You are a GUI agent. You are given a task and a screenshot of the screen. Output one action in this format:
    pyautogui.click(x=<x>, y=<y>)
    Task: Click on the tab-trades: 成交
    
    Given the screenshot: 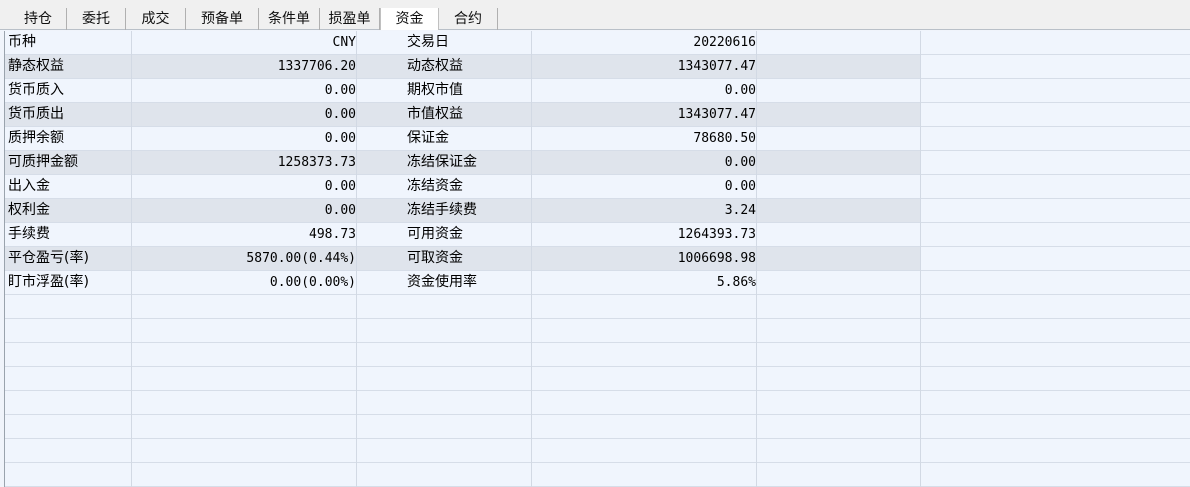 What is the action you would take?
    pyautogui.click(x=156, y=19)
    